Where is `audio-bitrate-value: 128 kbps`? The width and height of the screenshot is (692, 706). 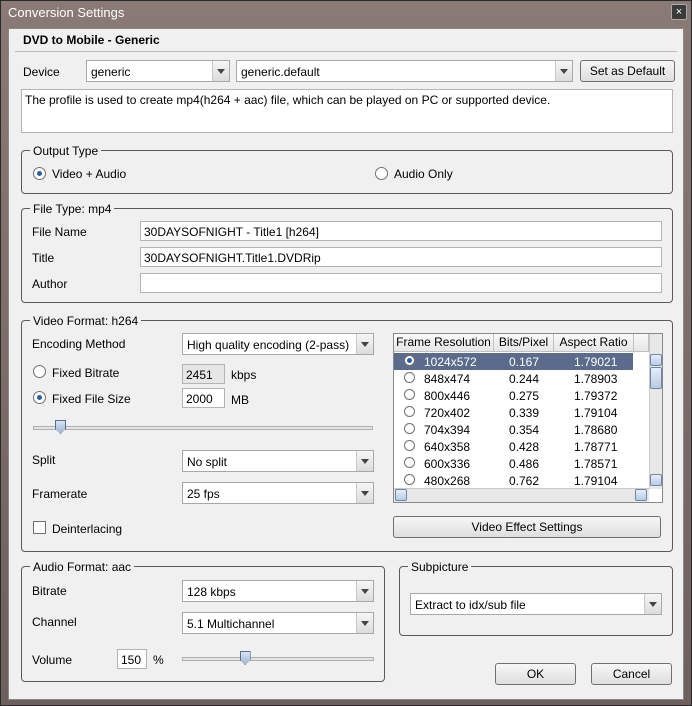 audio-bitrate-value: 128 kbps is located at coordinates (211, 592).